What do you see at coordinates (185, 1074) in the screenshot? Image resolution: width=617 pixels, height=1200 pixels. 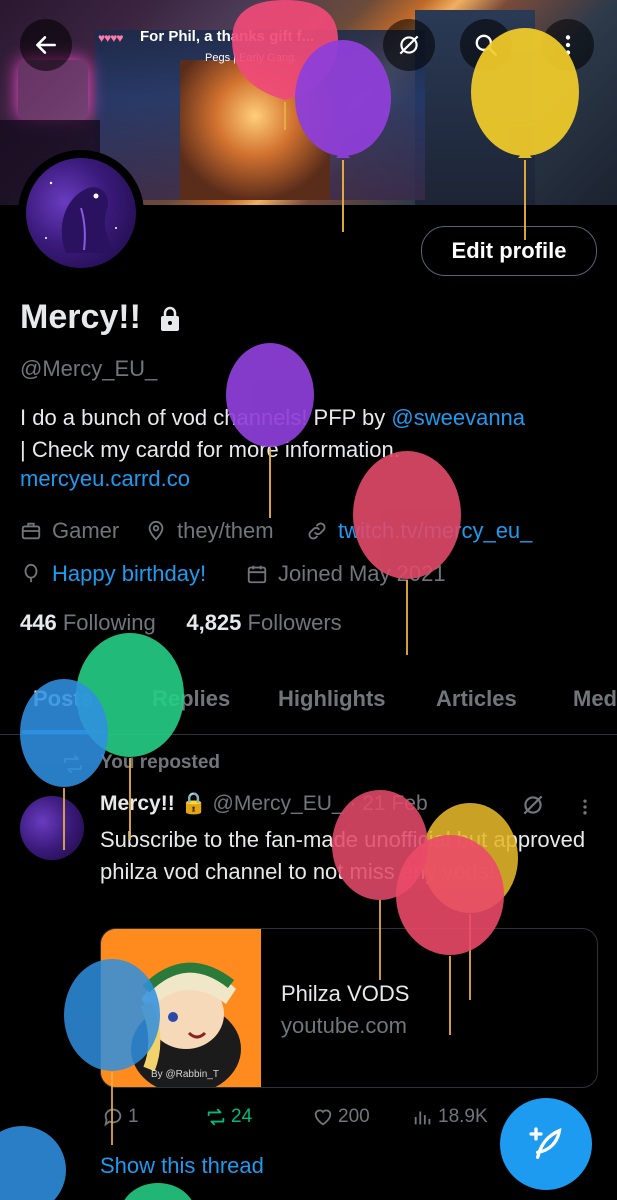 I see `card-credit: By @Rabbin_T` at bounding box center [185, 1074].